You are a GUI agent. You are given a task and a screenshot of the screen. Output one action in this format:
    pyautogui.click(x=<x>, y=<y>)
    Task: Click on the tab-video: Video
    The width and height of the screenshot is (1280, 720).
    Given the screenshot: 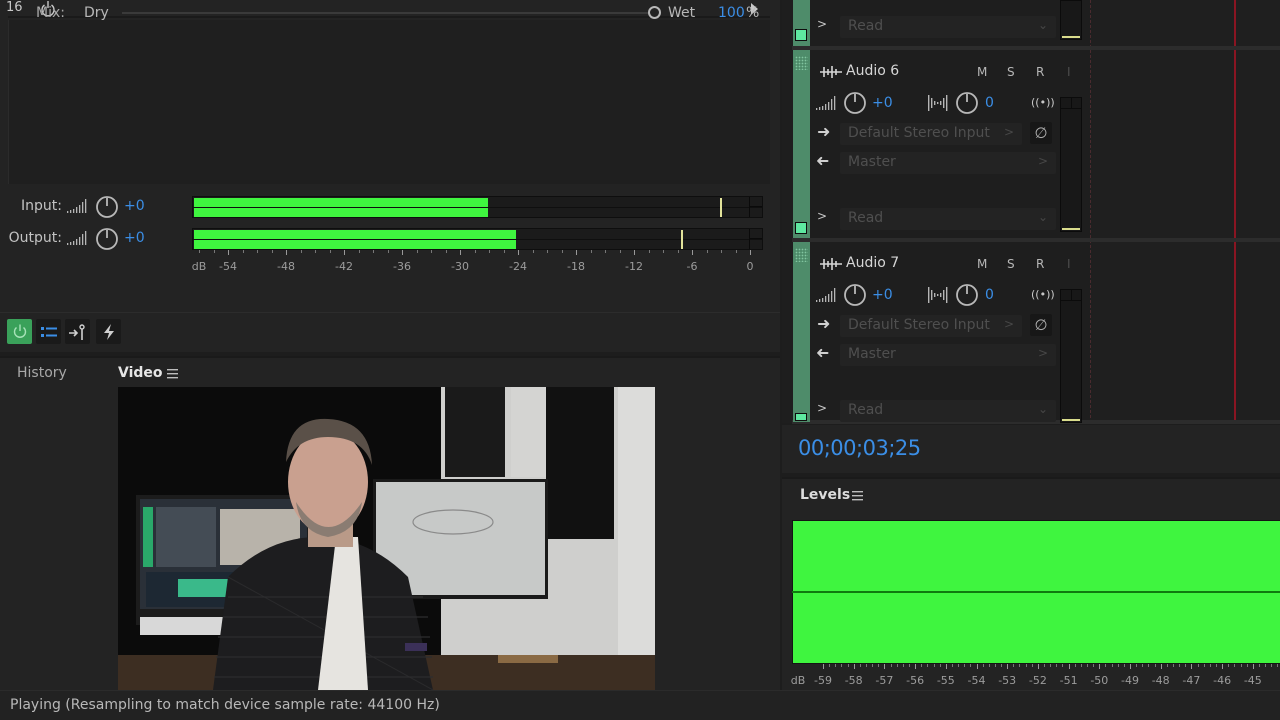 What is the action you would take?
    pyautogui.click(x=140, y=373)
    